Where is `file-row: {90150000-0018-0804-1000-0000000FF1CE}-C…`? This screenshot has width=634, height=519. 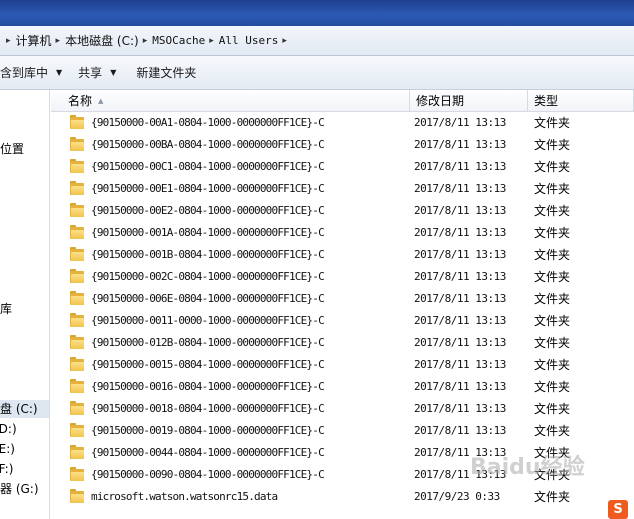 file-row: {90150000-0018-0804-1000-0000000FF1CE}-C… is located at coordinates (342, 409).